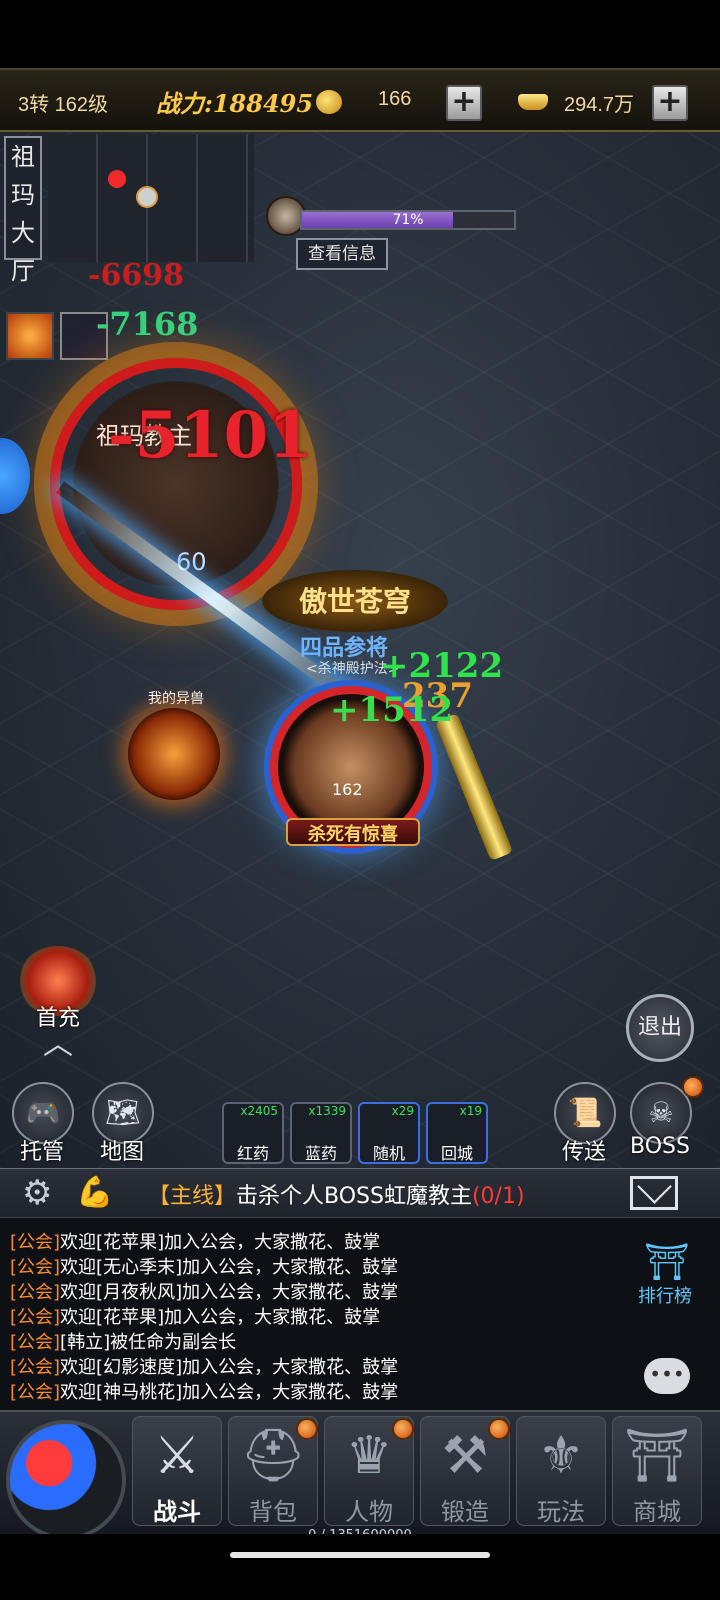 This screenshot has height=1600, width=720. What do you see at coordinates (229, 1392) in the screenshot?
I see `chat-text: 欢迎[神马桃花]加入公会，大家撒花、鼓掌` at bounding box center [229, 1392].